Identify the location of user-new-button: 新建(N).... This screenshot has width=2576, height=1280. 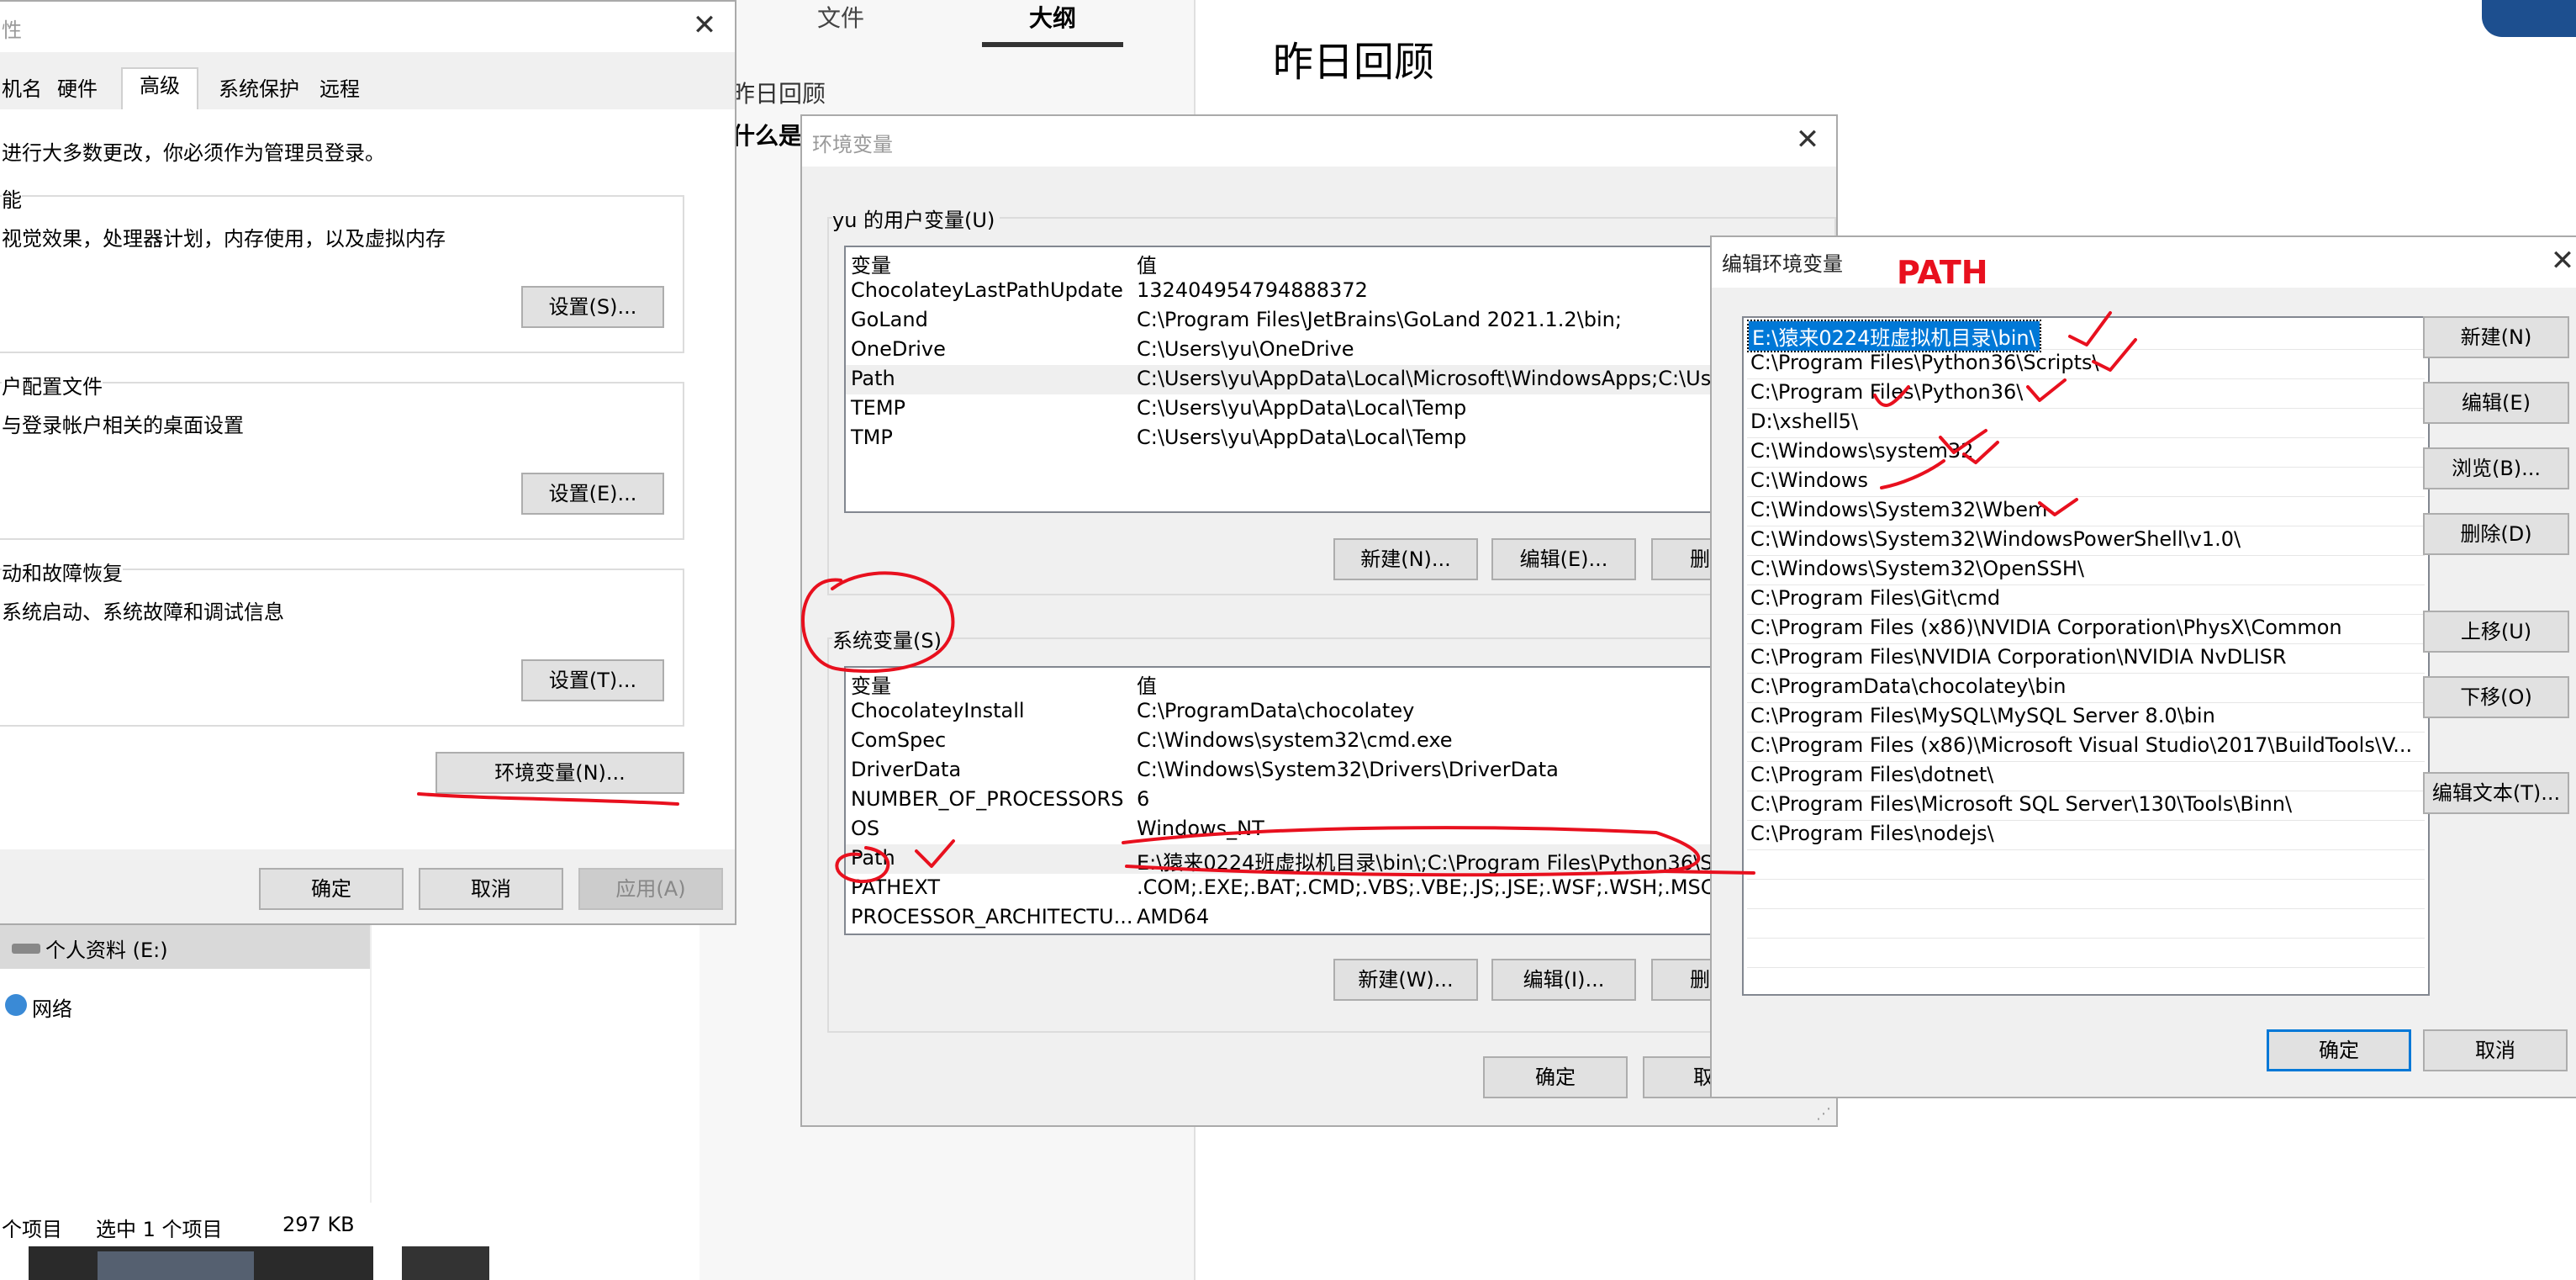
(1405, 559).